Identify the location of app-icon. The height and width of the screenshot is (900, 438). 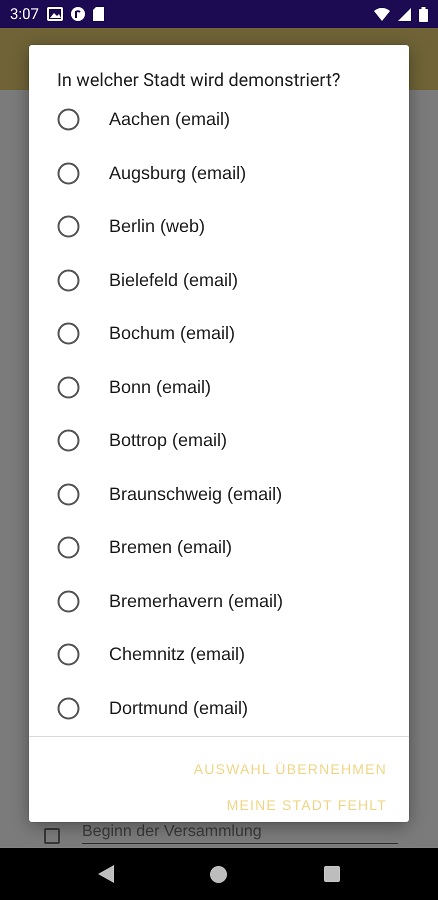
(77, 14).